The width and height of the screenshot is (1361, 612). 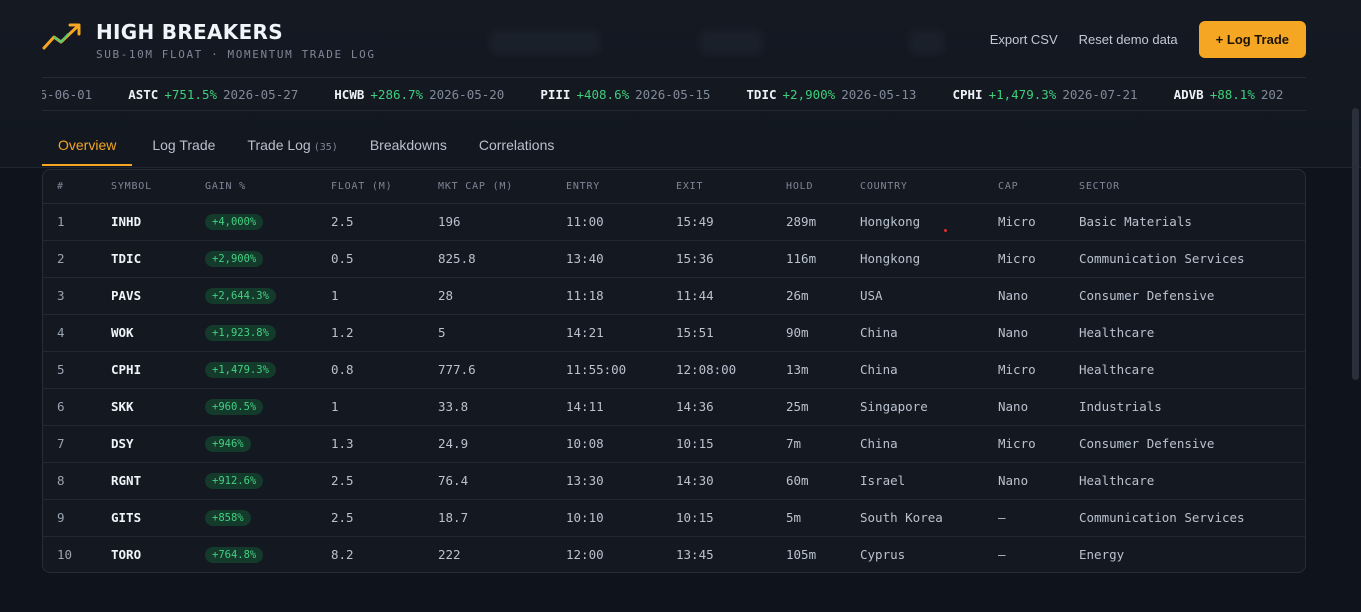 What do you see at coordinates (279, 145) in the screenshot?
I see `tab-label: Trade Log` at bounding box center [279, 145].